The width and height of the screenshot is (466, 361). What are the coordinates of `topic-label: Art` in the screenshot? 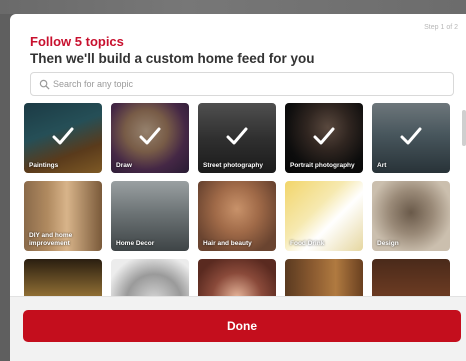 It's located at (382, 165).